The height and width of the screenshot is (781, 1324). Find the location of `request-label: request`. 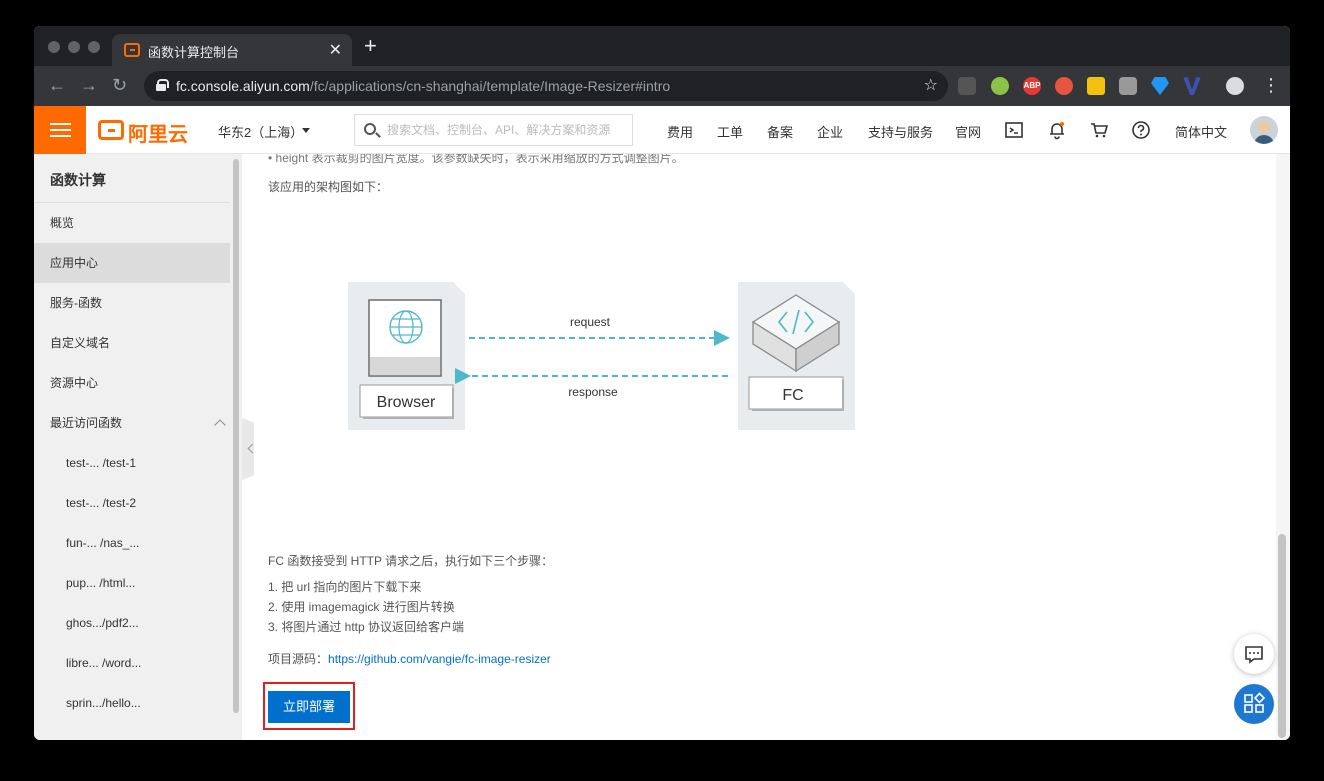

request-label: request is located at coordinates (590, 322).